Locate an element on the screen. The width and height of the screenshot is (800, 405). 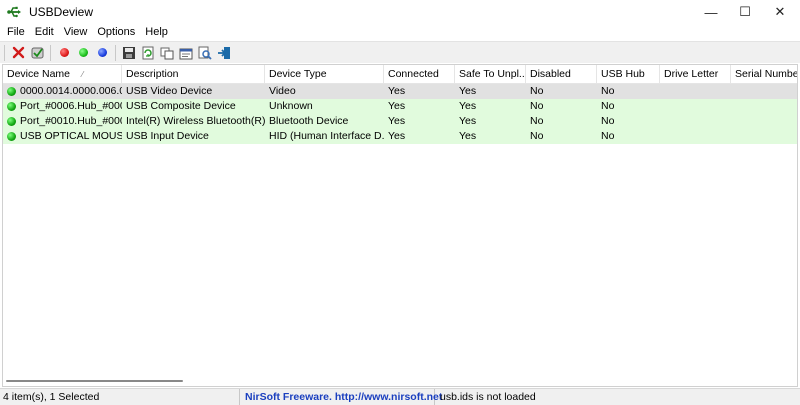
close-button: ✕ is located at coordinates (780, 12).